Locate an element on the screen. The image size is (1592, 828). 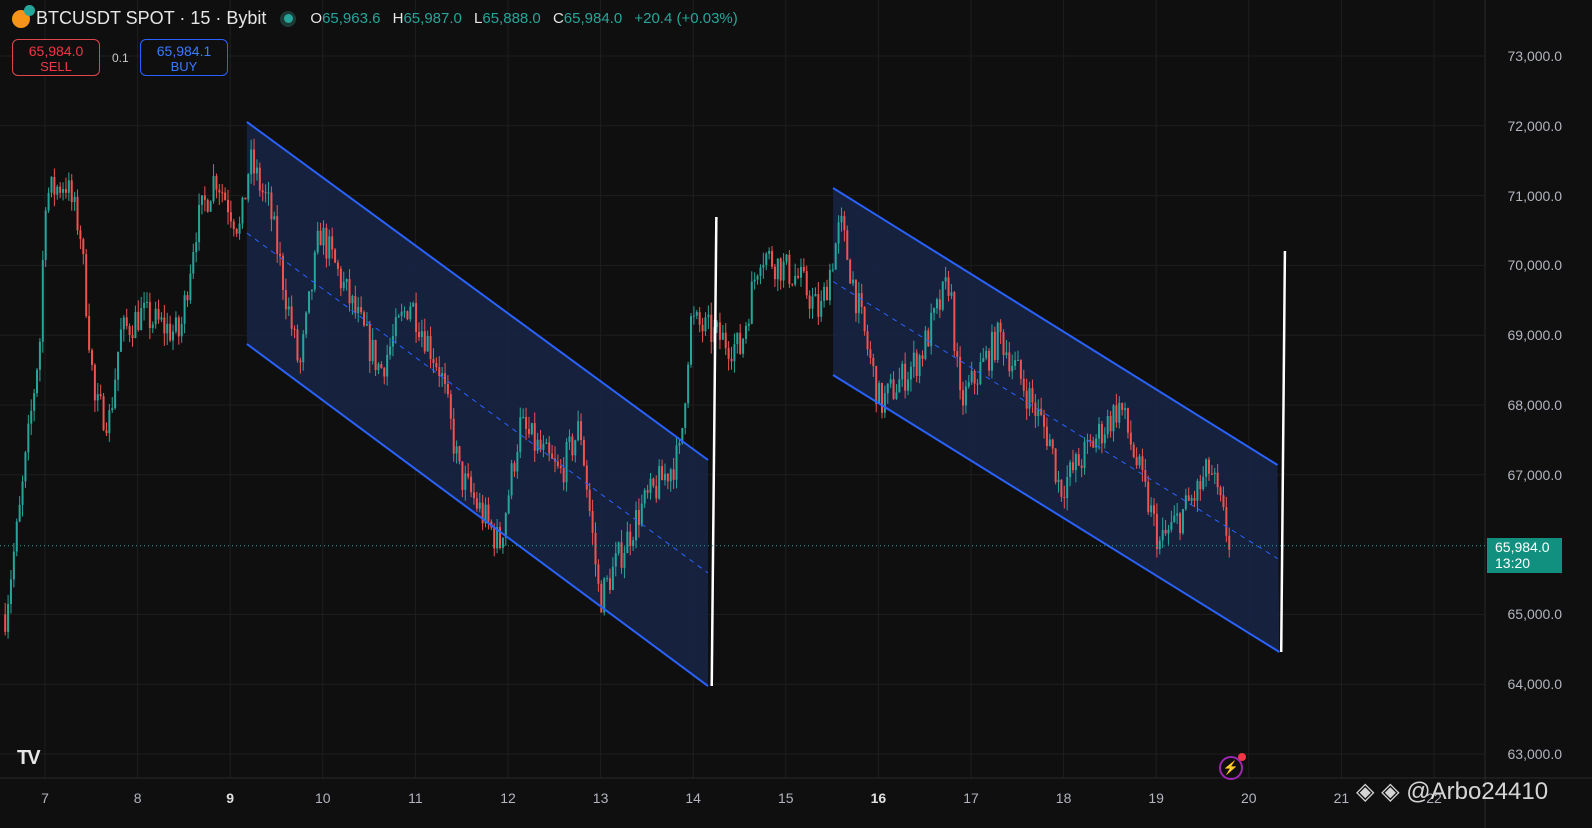
sell-label: SELL is located at coordinates (56, 66).